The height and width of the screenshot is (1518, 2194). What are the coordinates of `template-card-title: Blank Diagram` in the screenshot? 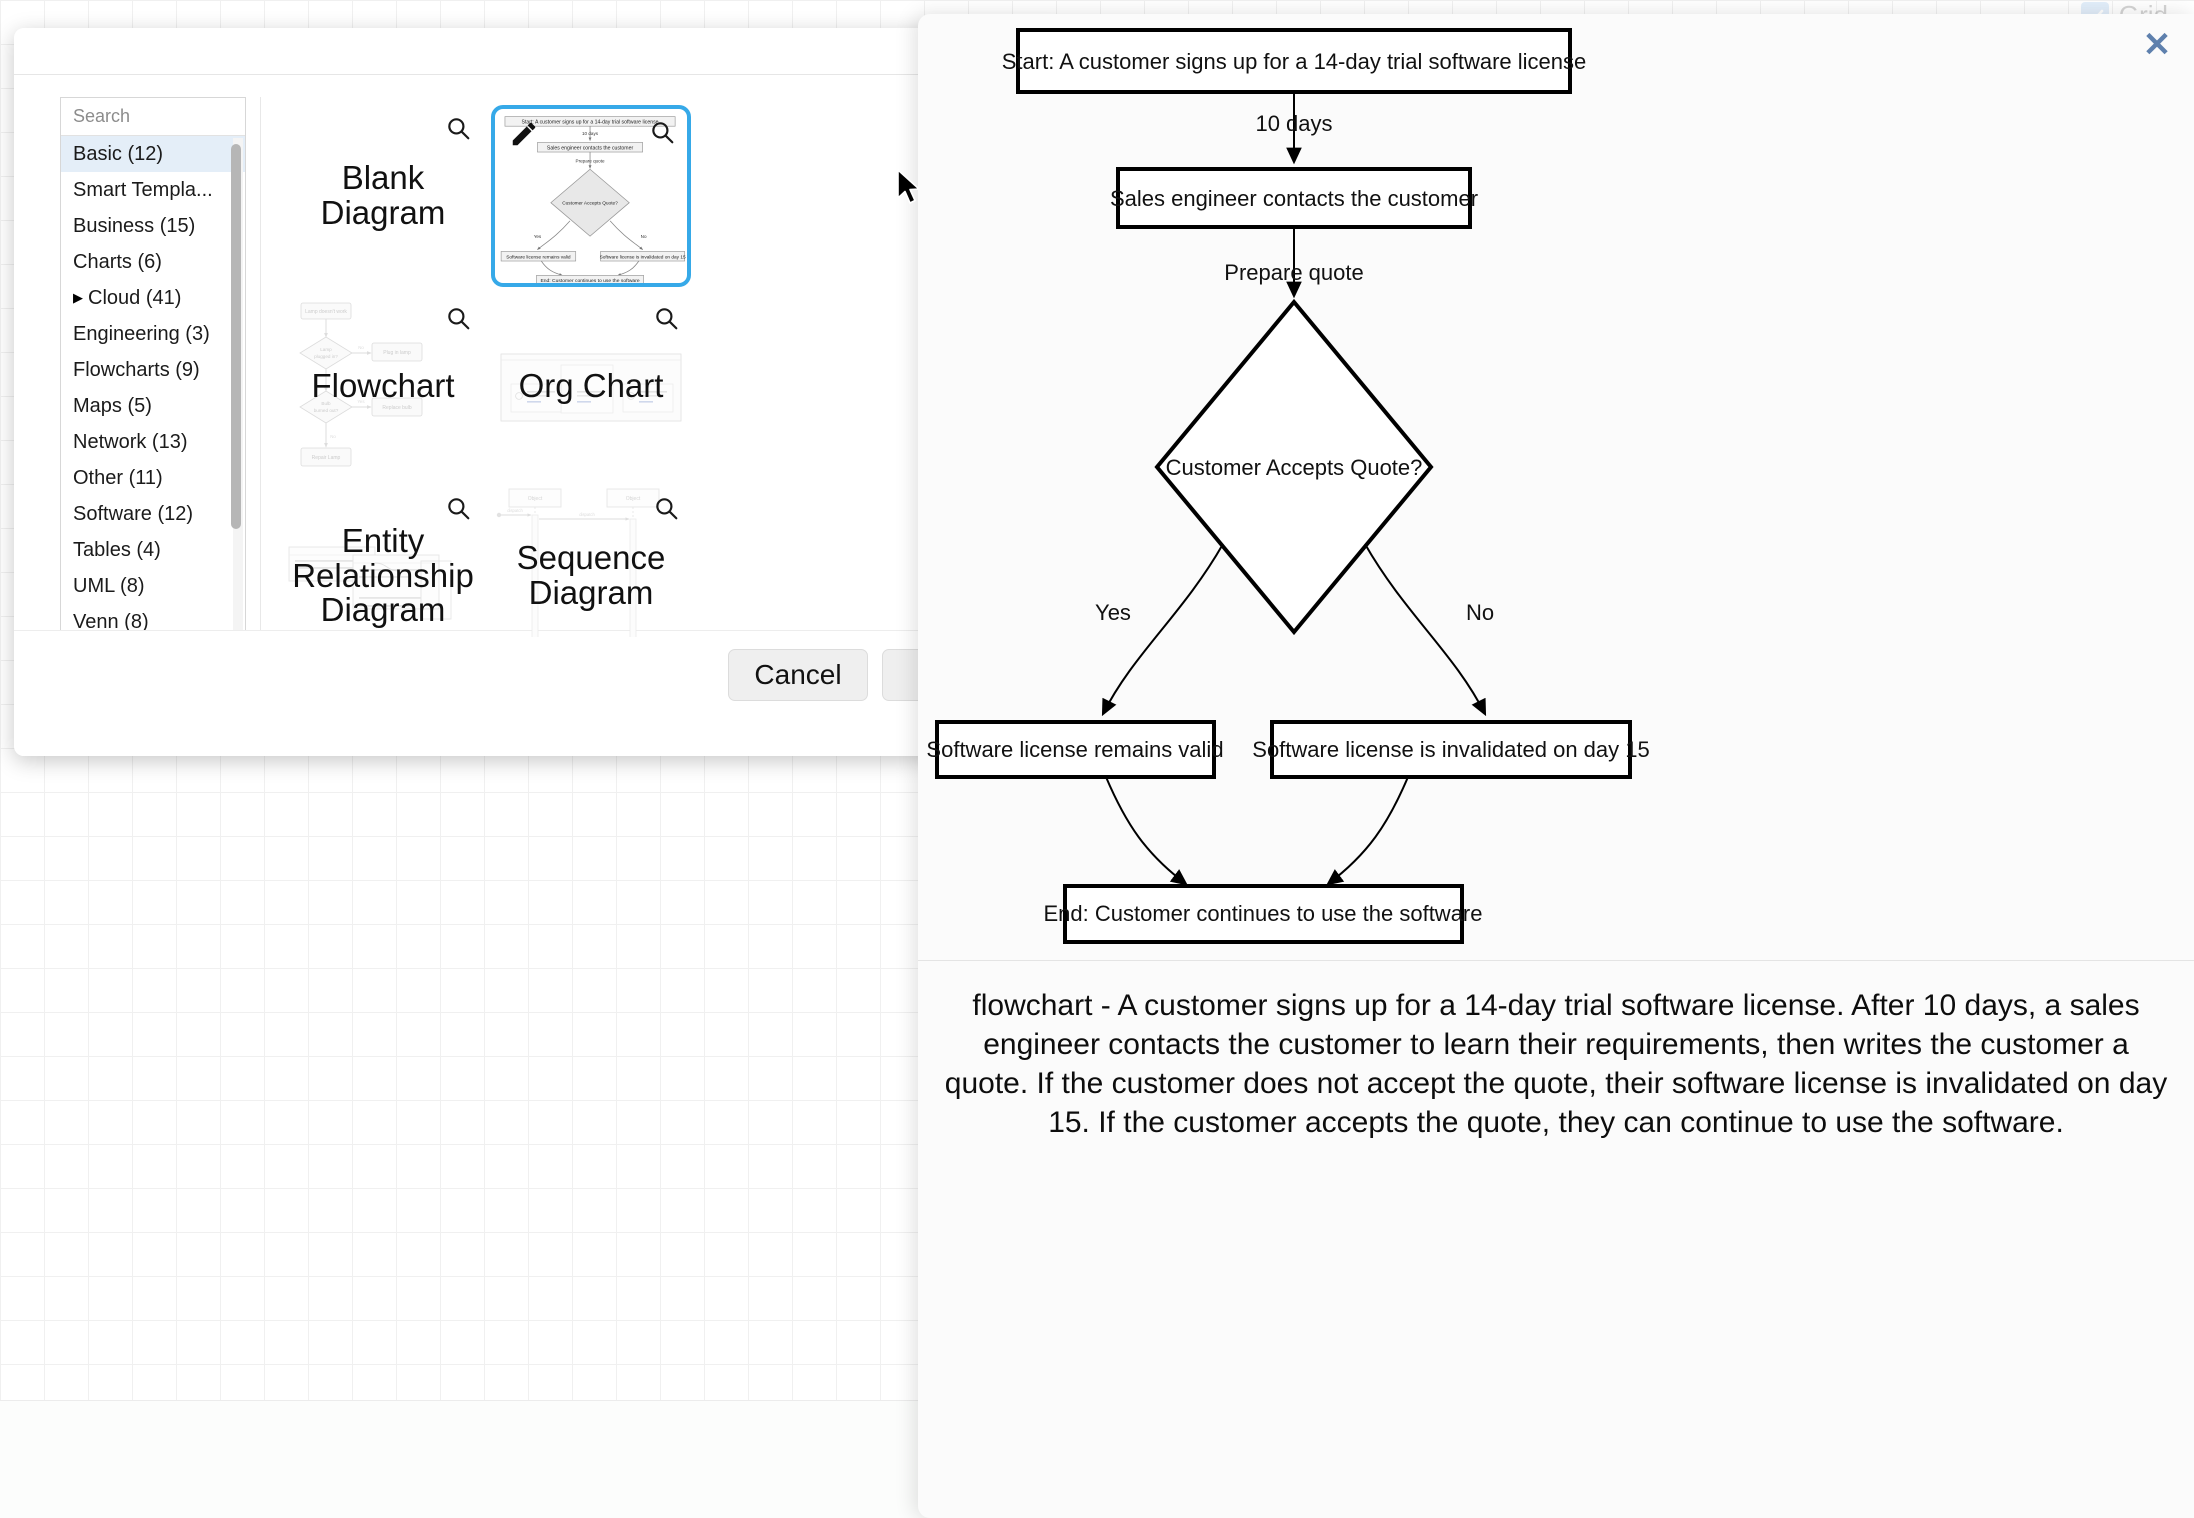 It's located at (383, 195).